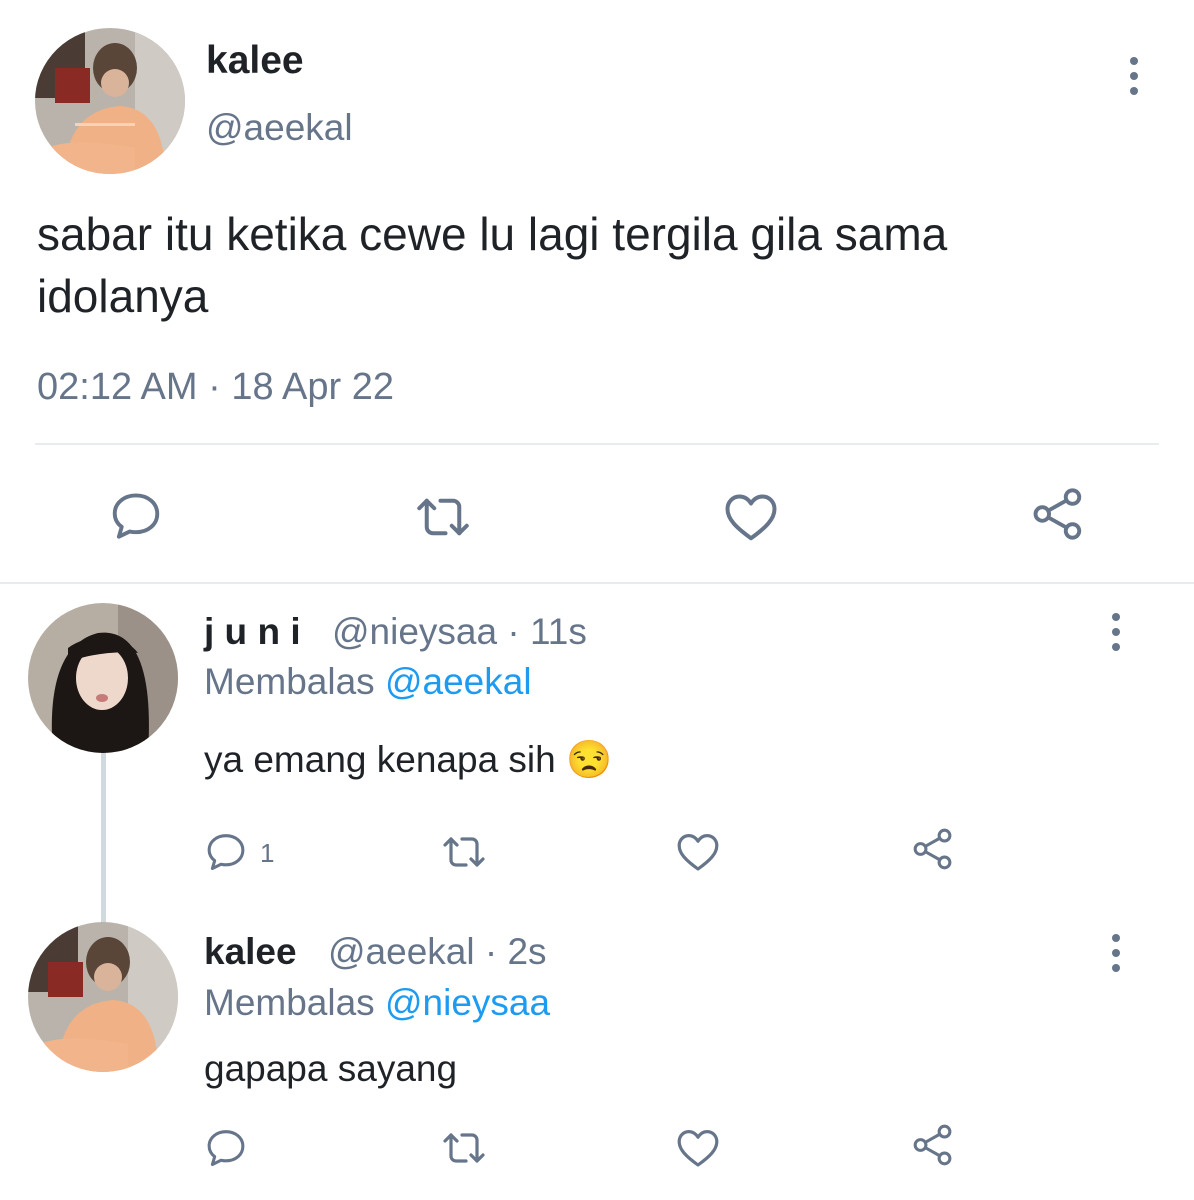 The image size is (1194, 1200). What do you see at coordinates (467, 1002) in the screenshot?
I see `replying-to-link: @nieysaa` at bounding box center [467, 1002].